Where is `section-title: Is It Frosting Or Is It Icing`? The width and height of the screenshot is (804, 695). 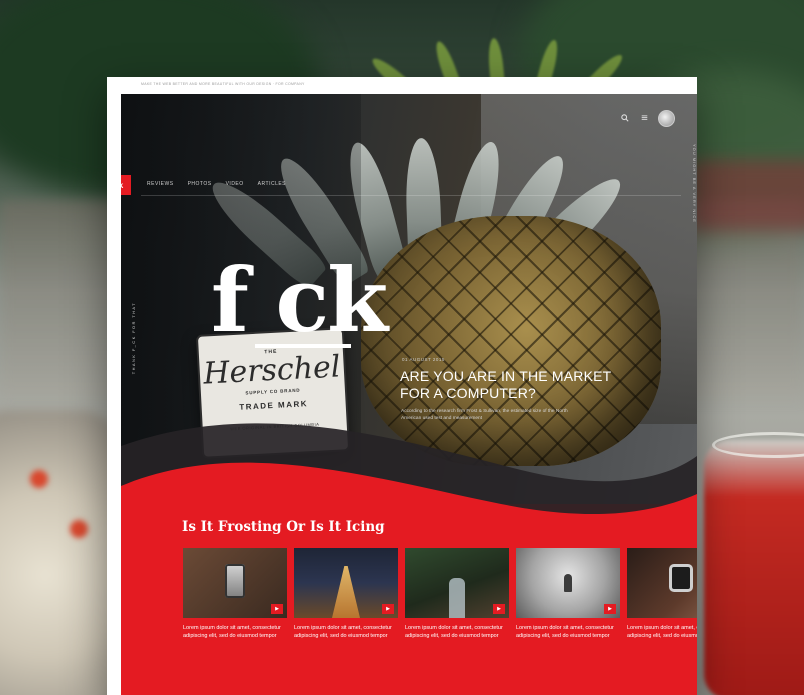
section-title: Is It Frosting Or Is It Icing is located at coordinates (283, 527).